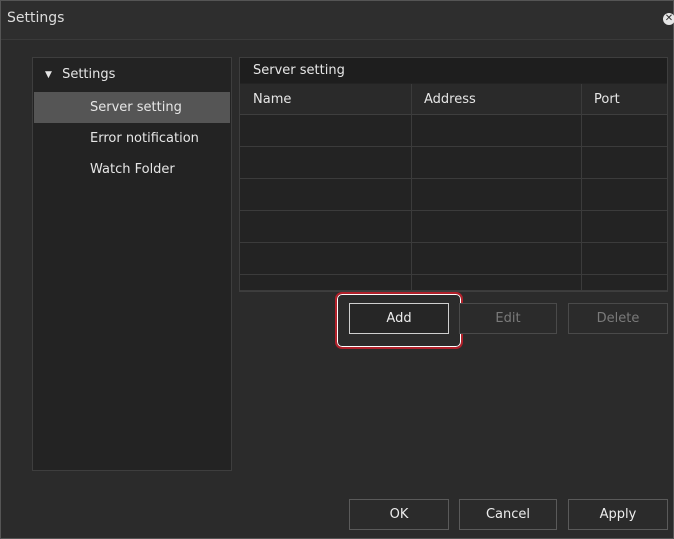  Describe the element at coordinates (325, 99) in the screenshot. I see `column-header-name: Name` at that location.